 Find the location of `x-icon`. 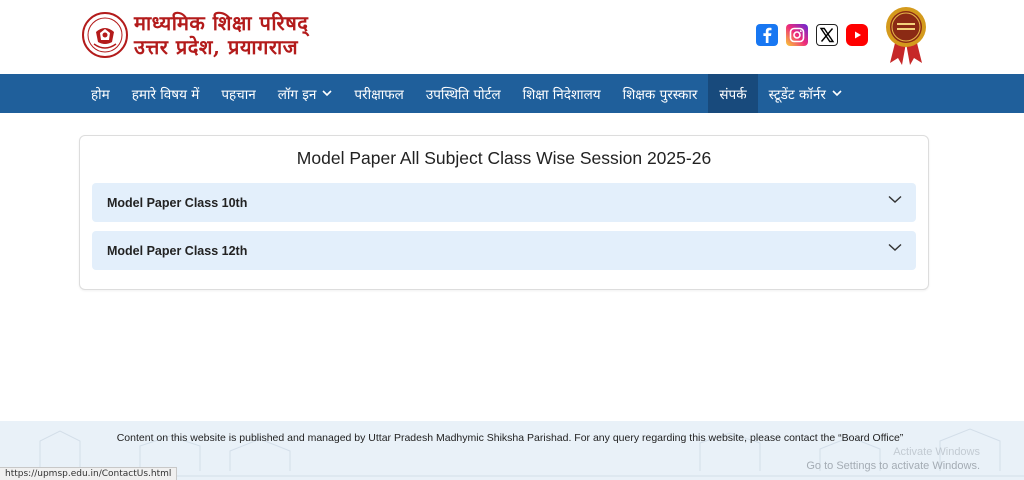

x-icon is located at coordinates (827, 35).